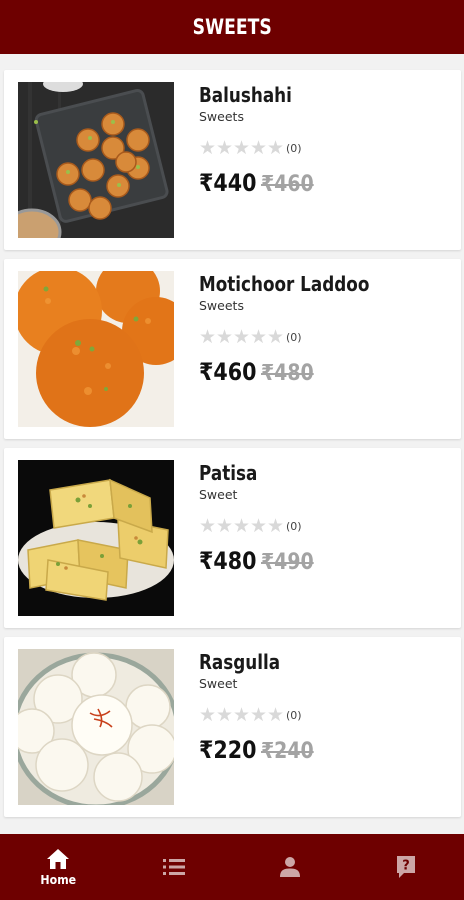 The height and width of the screenshot is (900, 464). What do you see at coordinates (96, 160) in the screenshot?
I see `balushahi-image` at bounding box center [96, 160].